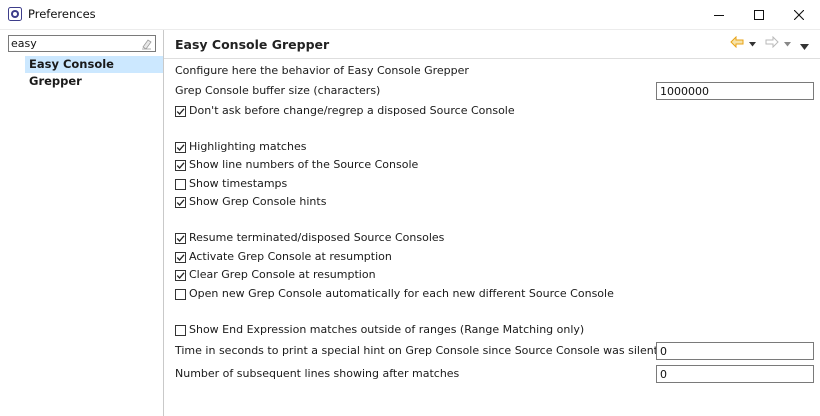 The image size is (820, 416). I want to click on minimize-button, so click(719, 14).